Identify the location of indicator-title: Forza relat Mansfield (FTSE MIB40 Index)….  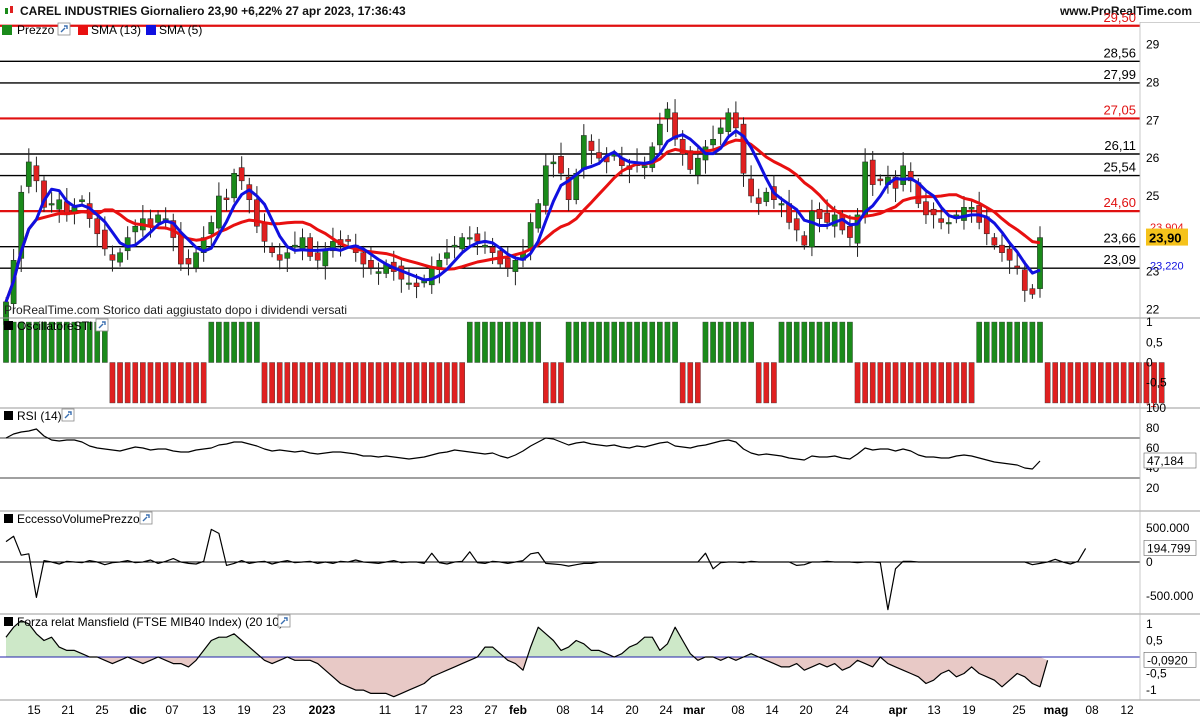
(150, 622).